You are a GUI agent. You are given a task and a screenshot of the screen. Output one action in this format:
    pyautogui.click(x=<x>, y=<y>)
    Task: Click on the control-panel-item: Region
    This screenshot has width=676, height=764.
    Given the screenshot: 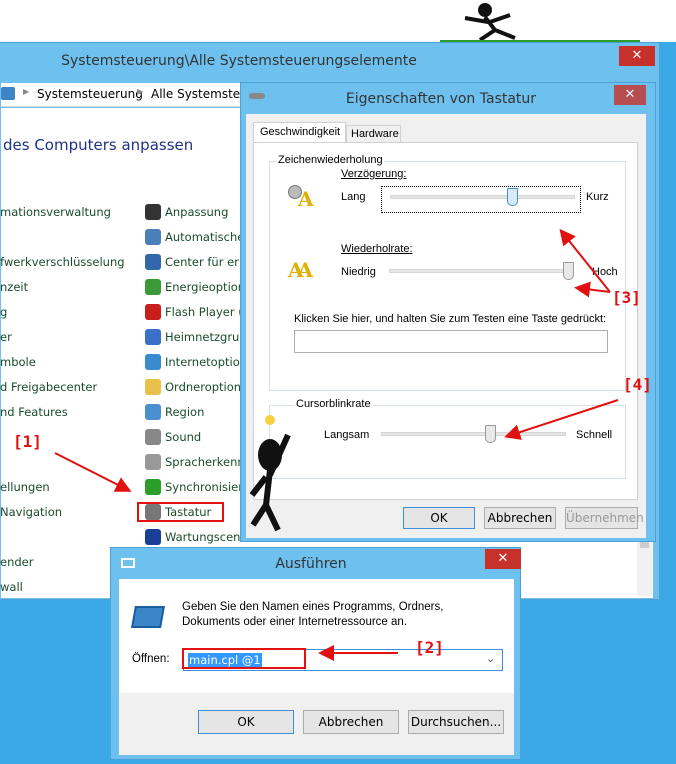 What is the action you would take?
    pyautogui.click(x=184, y=412)
    